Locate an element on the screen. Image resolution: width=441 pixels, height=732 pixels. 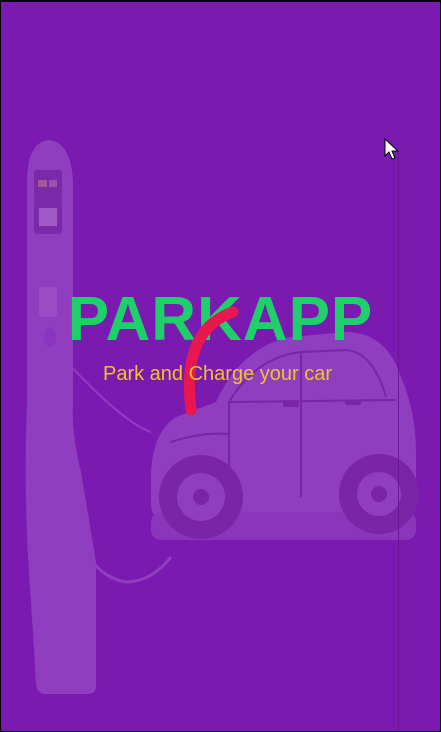
divider-line is located at coordinates (398, 441).